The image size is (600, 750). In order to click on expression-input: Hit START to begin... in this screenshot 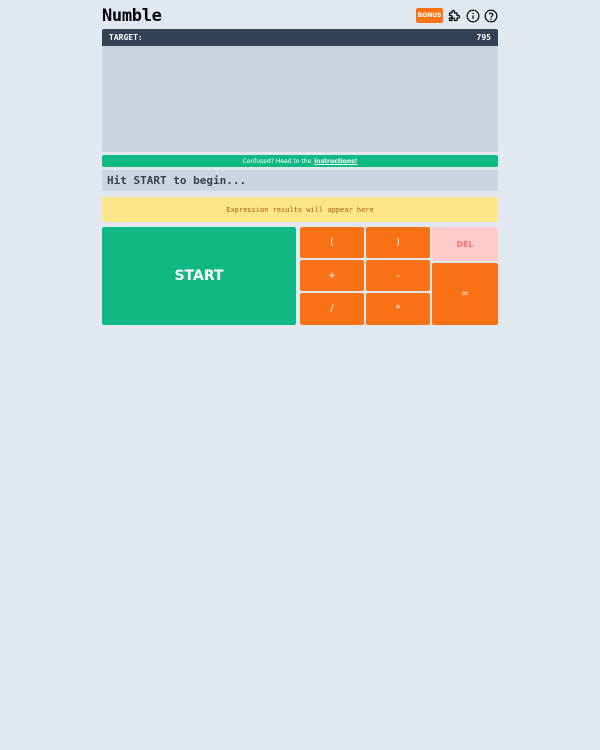, I will do `click(300, 180)`.